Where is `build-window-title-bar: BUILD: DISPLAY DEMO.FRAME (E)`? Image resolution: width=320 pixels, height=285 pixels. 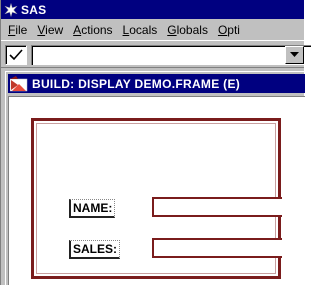 build-window-title-bar: BUILD: DISPLAY DEMO.FRAME (E) is located at coordinates (156, 83).